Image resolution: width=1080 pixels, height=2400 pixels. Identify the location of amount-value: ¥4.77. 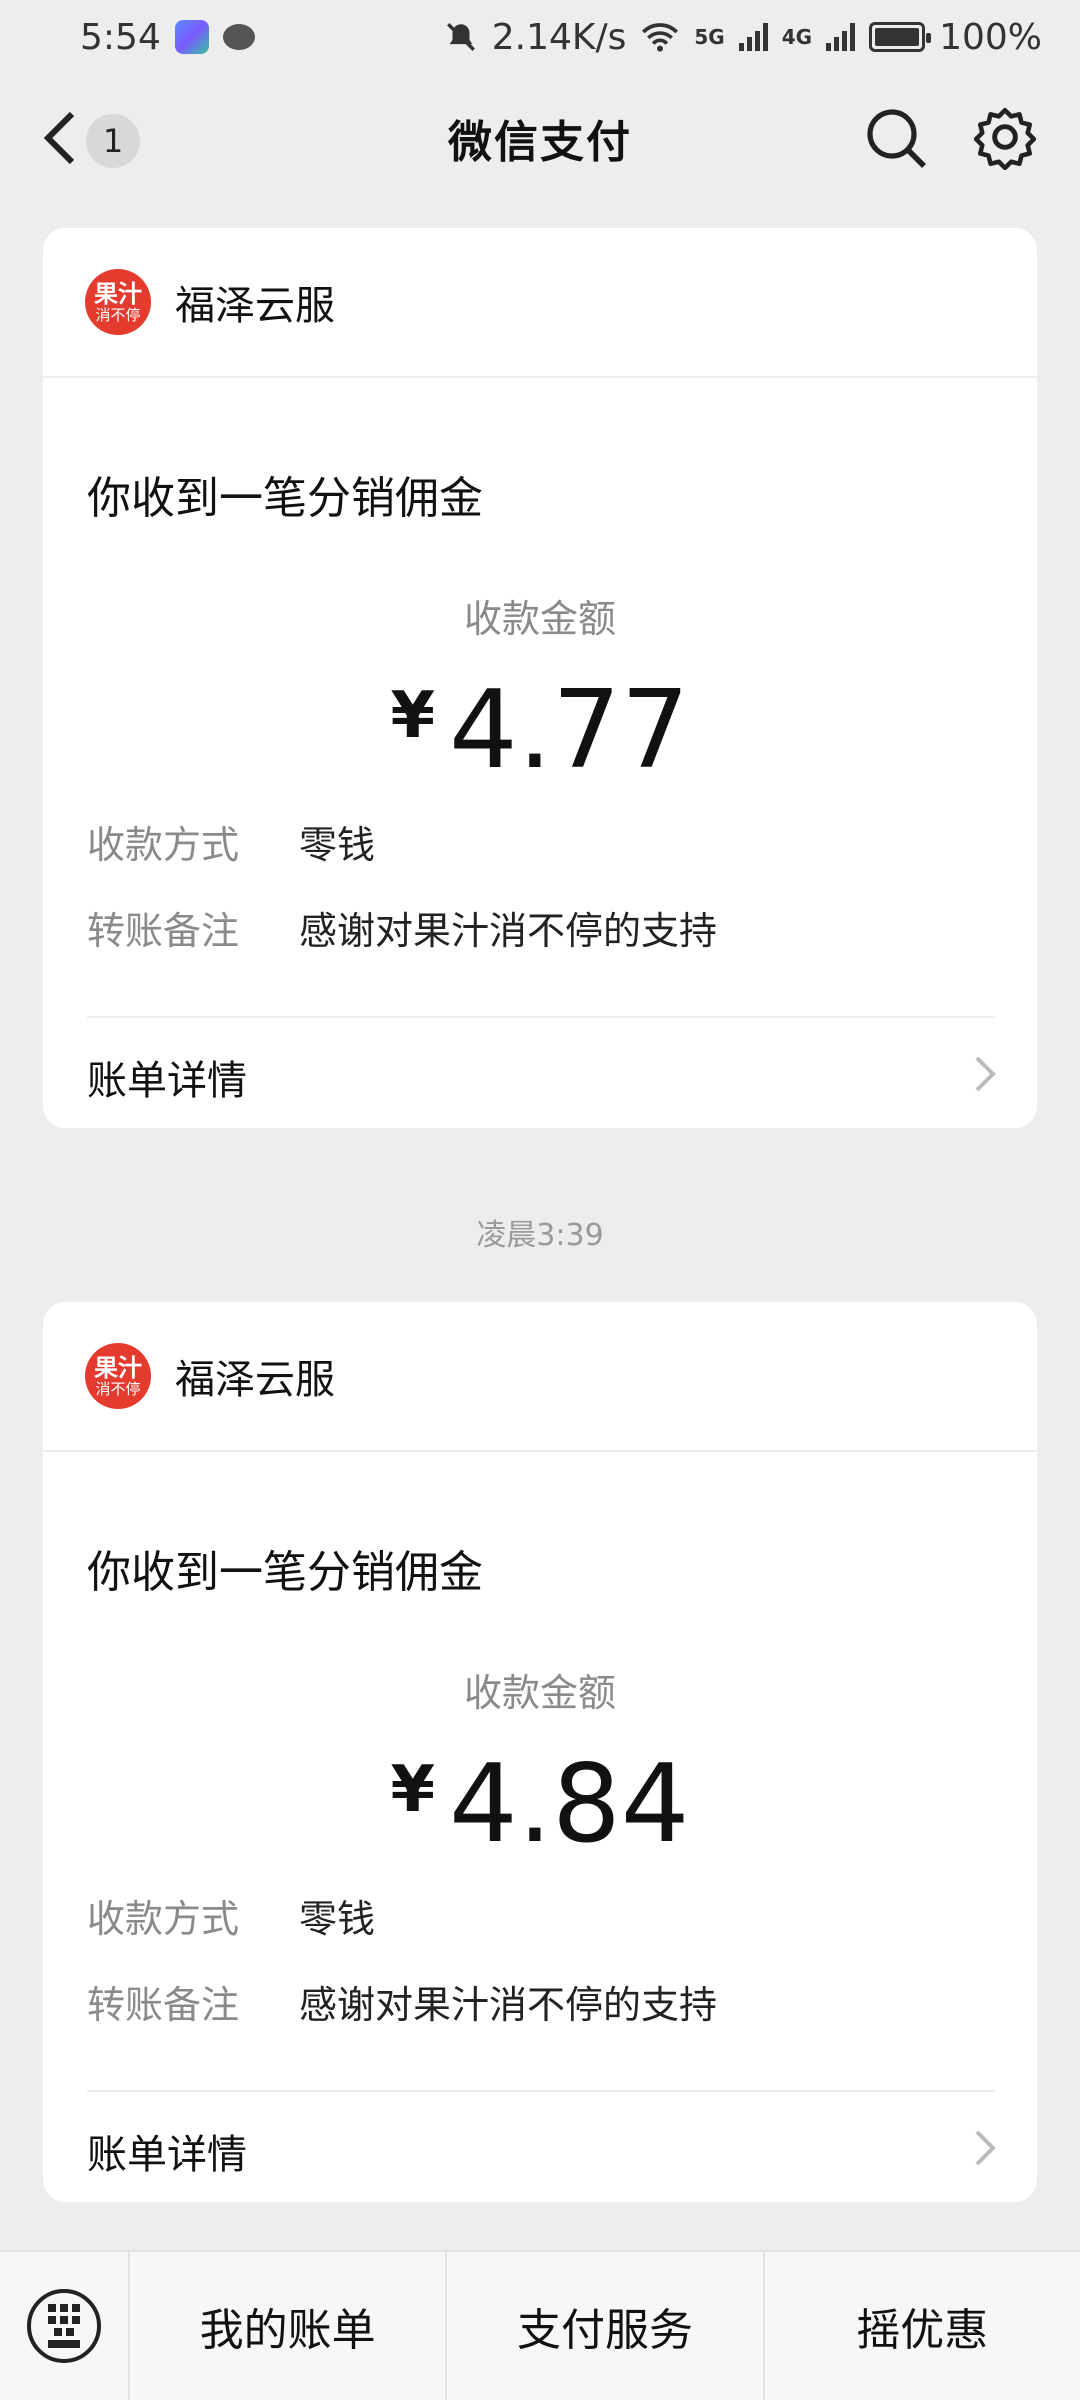
(540, 730).